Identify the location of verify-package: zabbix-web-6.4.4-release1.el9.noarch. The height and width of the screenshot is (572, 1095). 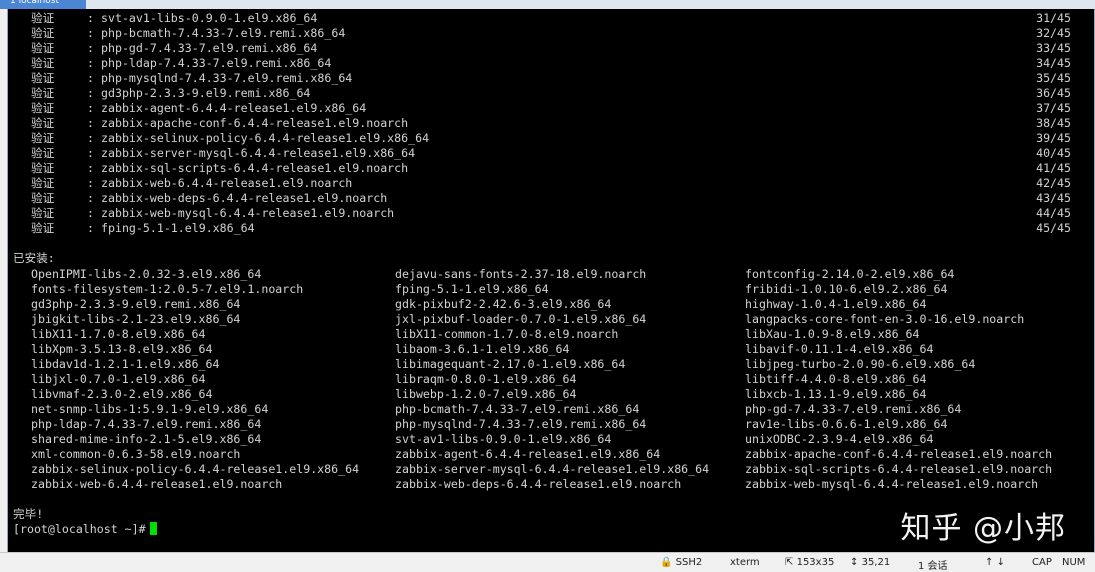
(227, 183).